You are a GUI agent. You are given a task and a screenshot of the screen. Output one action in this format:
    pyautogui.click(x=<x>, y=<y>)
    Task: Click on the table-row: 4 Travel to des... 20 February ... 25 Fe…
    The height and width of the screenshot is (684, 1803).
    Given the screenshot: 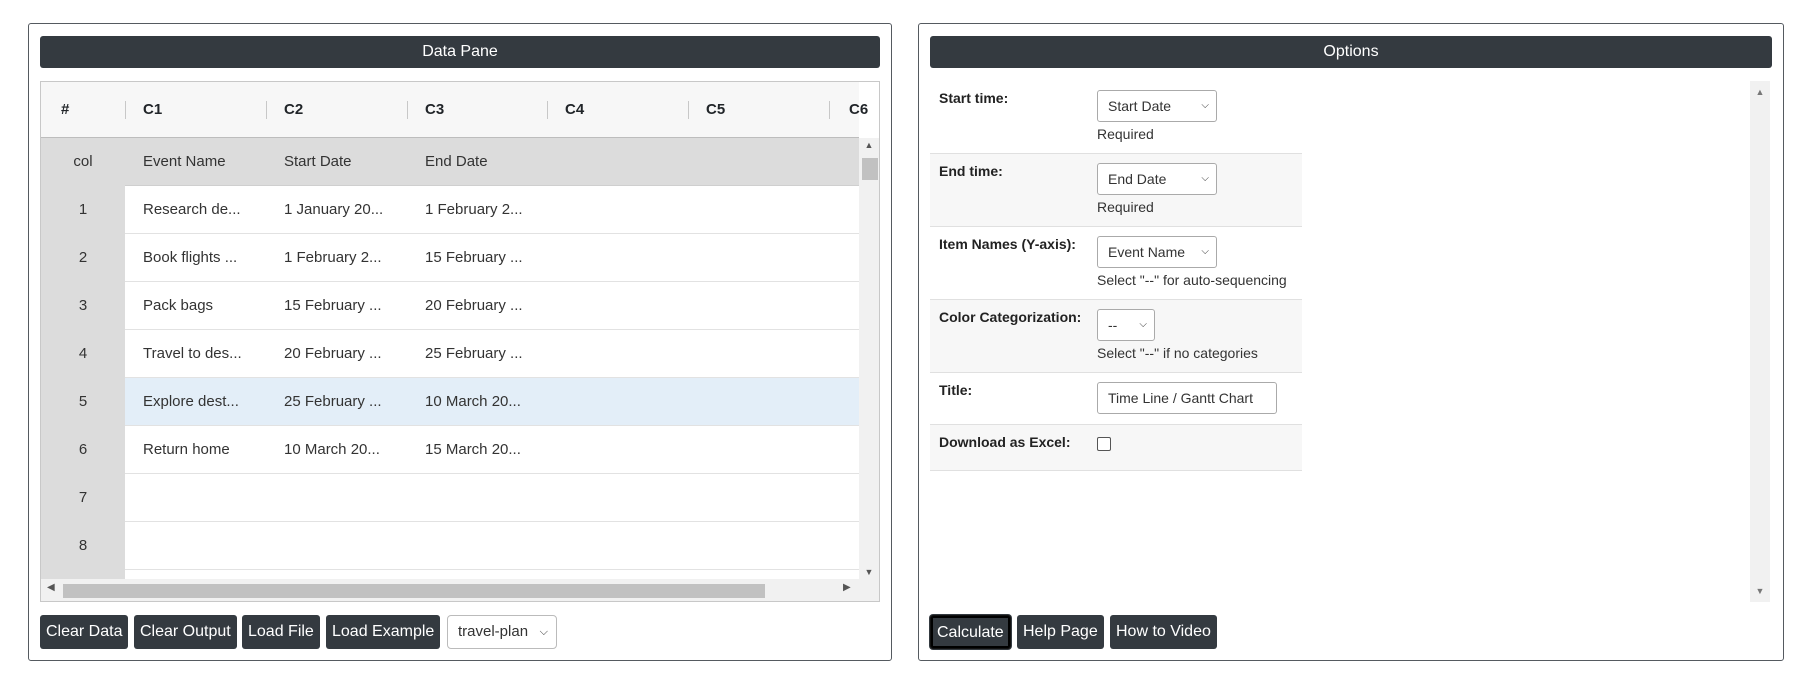 What is the action you would take?
    pyautogui.click(x=450, y=354)
    